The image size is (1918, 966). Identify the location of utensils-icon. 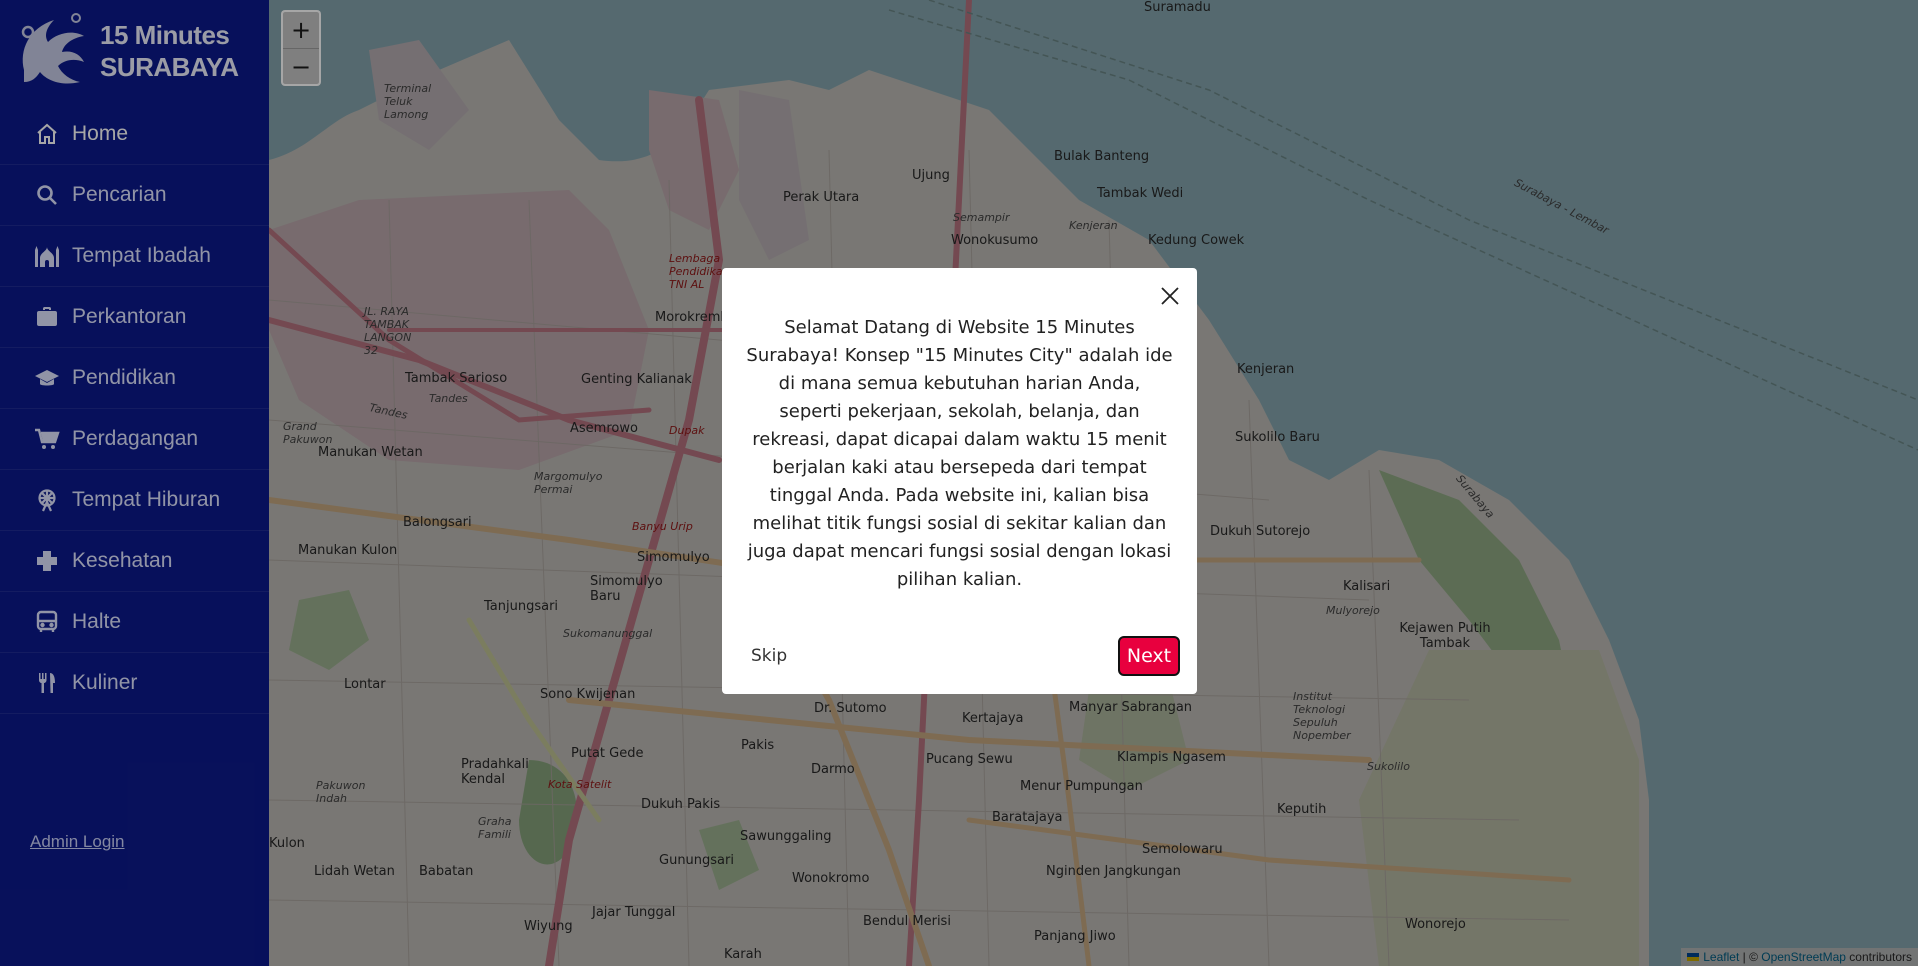
(47, 683).